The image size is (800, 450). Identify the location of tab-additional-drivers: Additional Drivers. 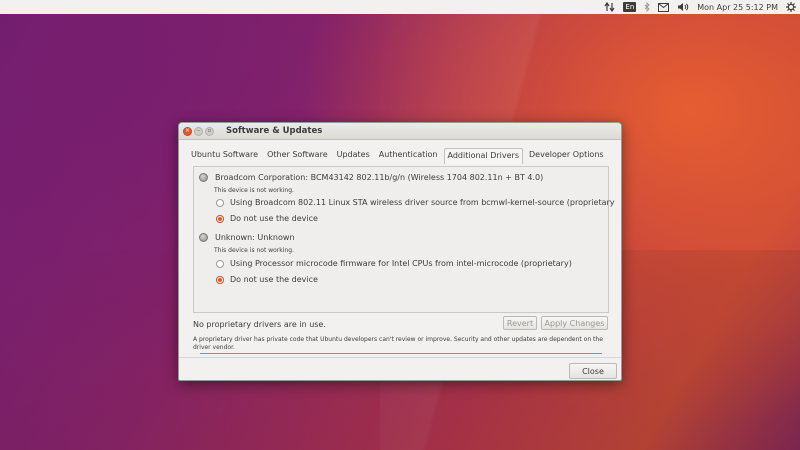
(483, 156).